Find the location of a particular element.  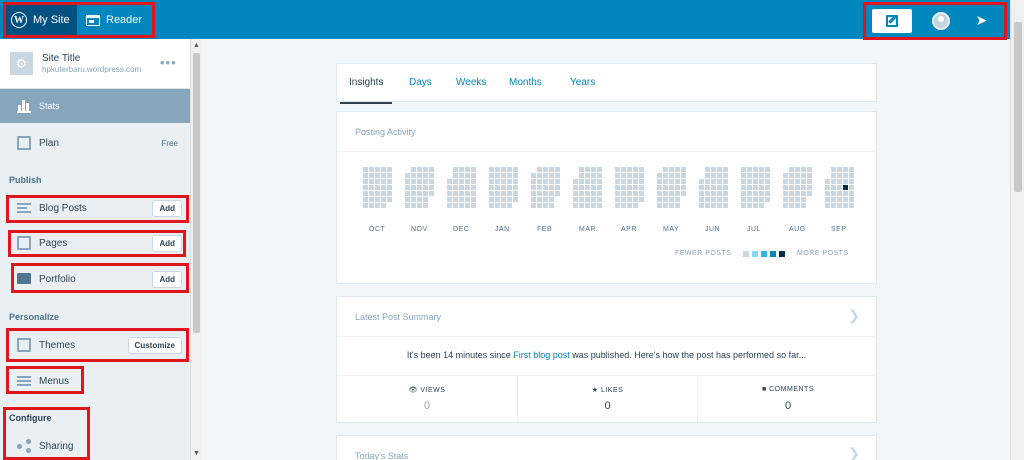

eye-icon: 👁 is located at coordinates (413, 390).